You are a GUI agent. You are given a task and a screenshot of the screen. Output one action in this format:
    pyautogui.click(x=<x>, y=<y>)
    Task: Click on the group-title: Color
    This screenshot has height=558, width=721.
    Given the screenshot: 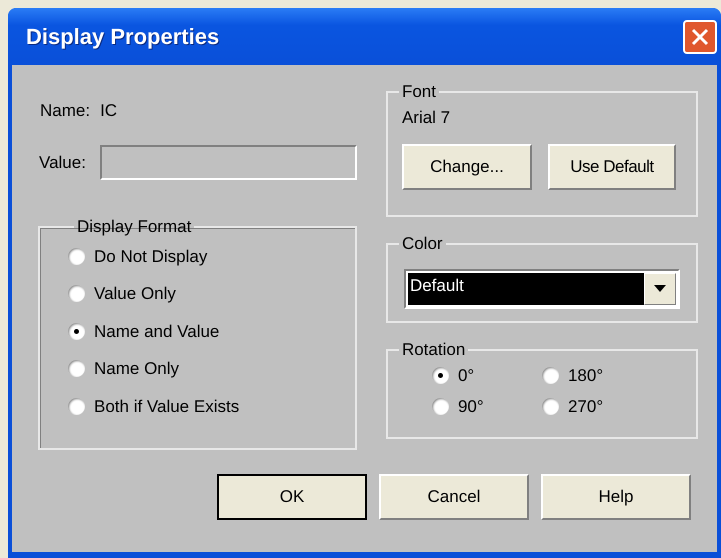 What is the action you would take?
    pyautogui.click(x=422, y=244)
    